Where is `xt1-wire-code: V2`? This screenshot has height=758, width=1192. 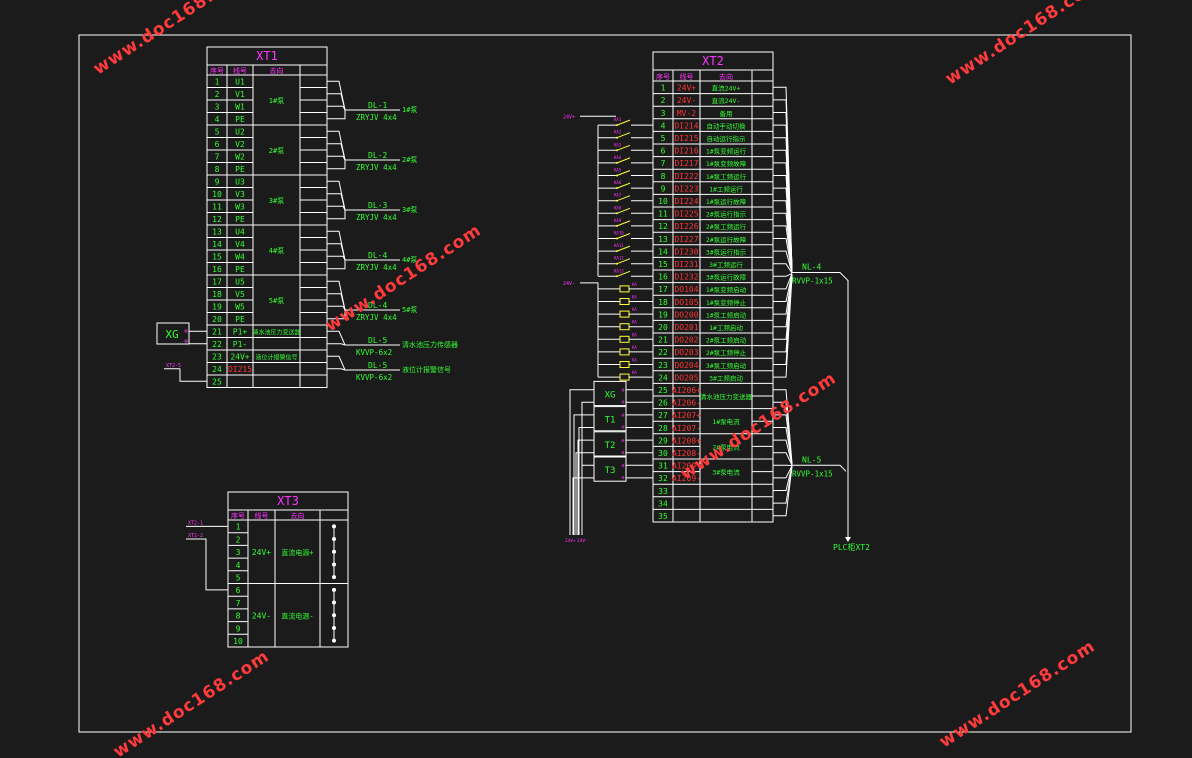 xt1-wire-code: V2 is located at coordinates (240, 144).